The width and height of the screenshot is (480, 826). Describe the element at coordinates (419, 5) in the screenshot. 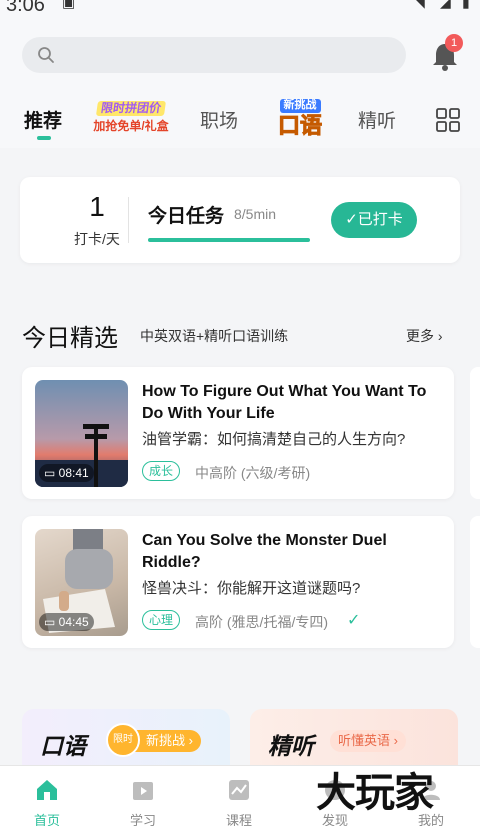

I see `wifi-icon: ◥` at that location.